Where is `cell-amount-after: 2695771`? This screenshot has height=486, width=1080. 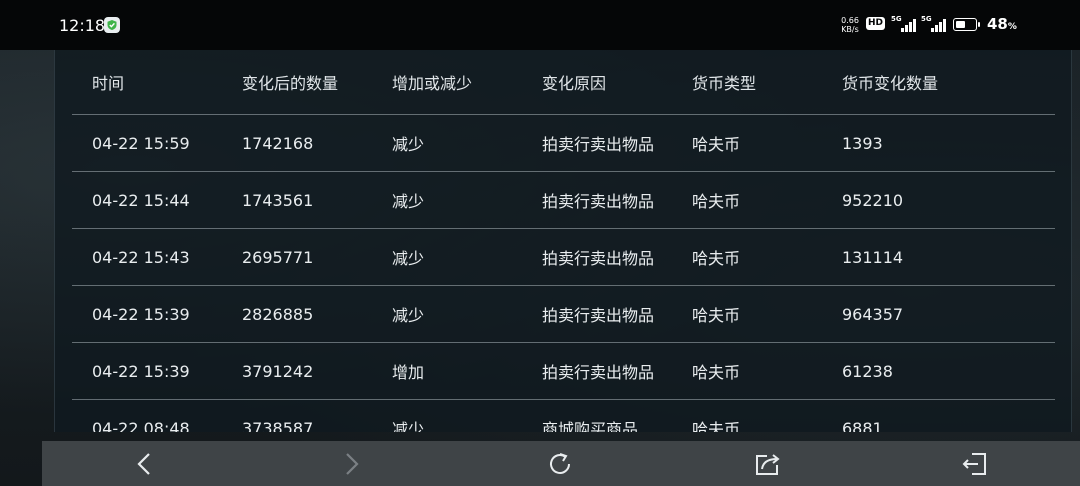 cell-amount-after: 2695771 is located at coordinates (278, 257).